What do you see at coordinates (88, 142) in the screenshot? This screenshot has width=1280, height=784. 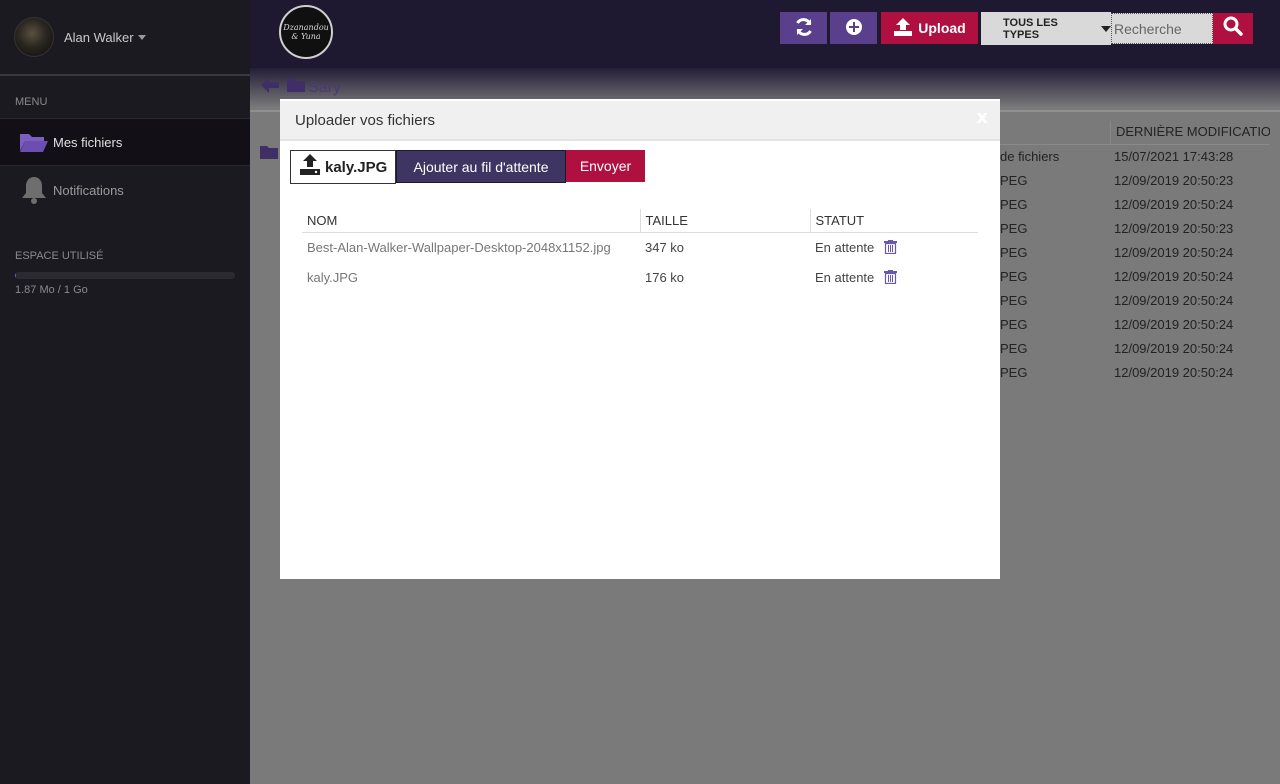 I see `sidebar-item-label: Mes fichiers` at bounding box center [88, 142].